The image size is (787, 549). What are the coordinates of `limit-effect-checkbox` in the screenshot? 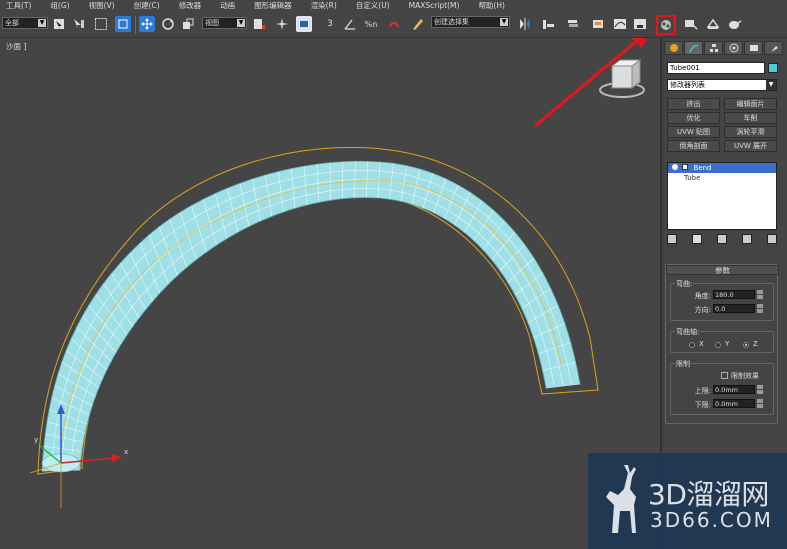 It's located at (724, 375).